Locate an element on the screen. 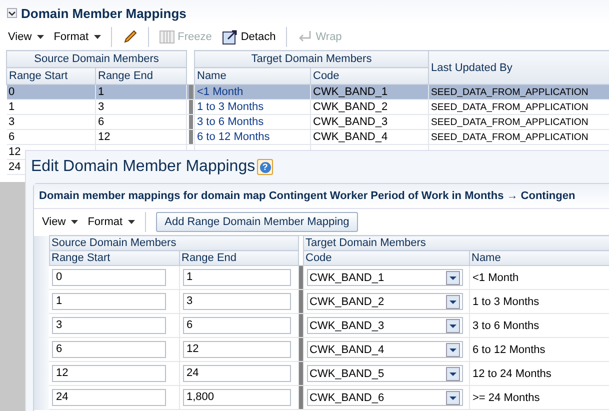 This screenshot has height=411, width=609. table-row: 3 6 3 to 6 Months CWK_BAND_3 SEED_DATA_FROM_APPLICATION is located at coordinates (307, 122).